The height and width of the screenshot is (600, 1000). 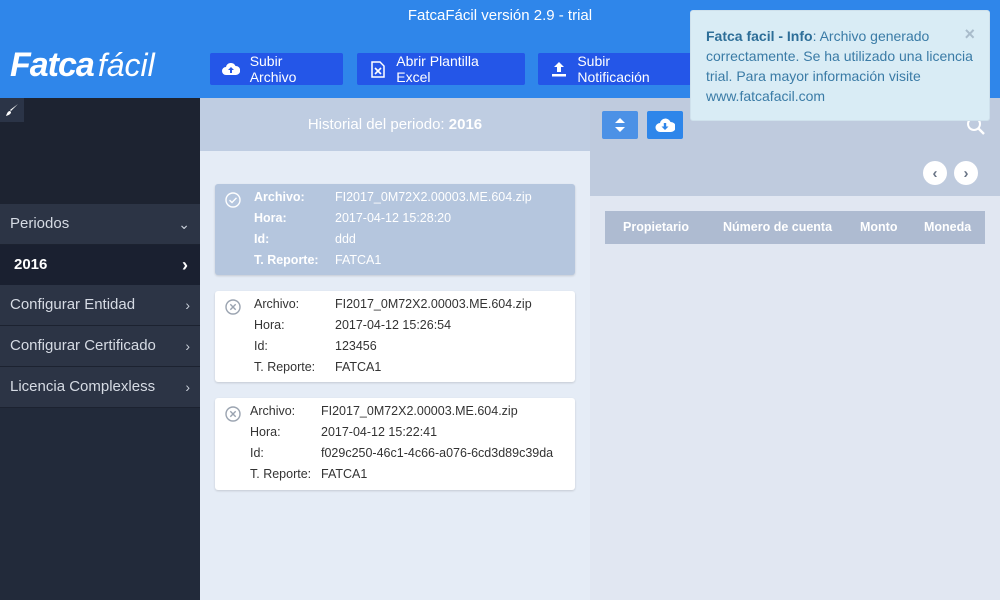 What do you see at coordinates (100, 224) in the screenshot?
I see `sidebar-item-periodos: Periodos ⌄` at bounding box center [100, 224].